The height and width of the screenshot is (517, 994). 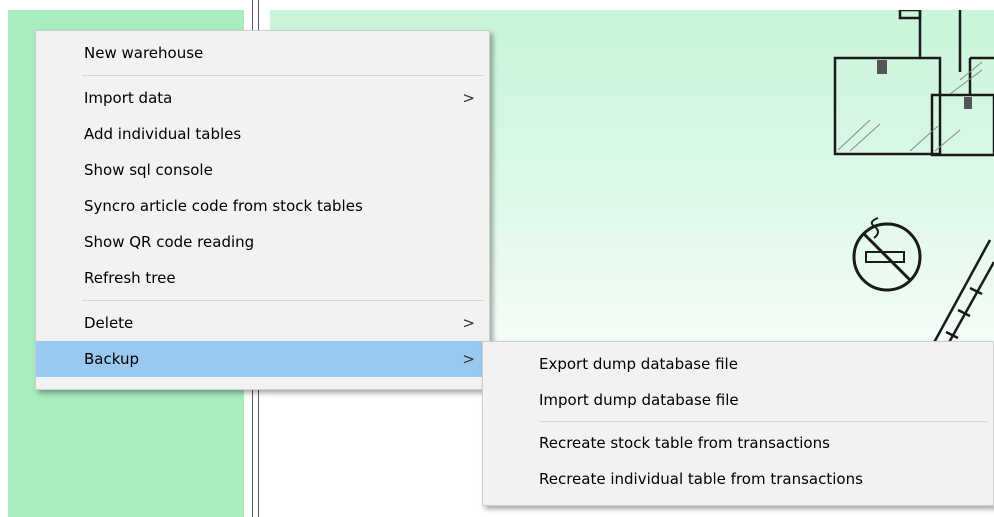 What do you see at coordinates (169, 242) in the screenshot?
I see `menu-item-label: Show QR code reading` at bounding box center [169, 242].